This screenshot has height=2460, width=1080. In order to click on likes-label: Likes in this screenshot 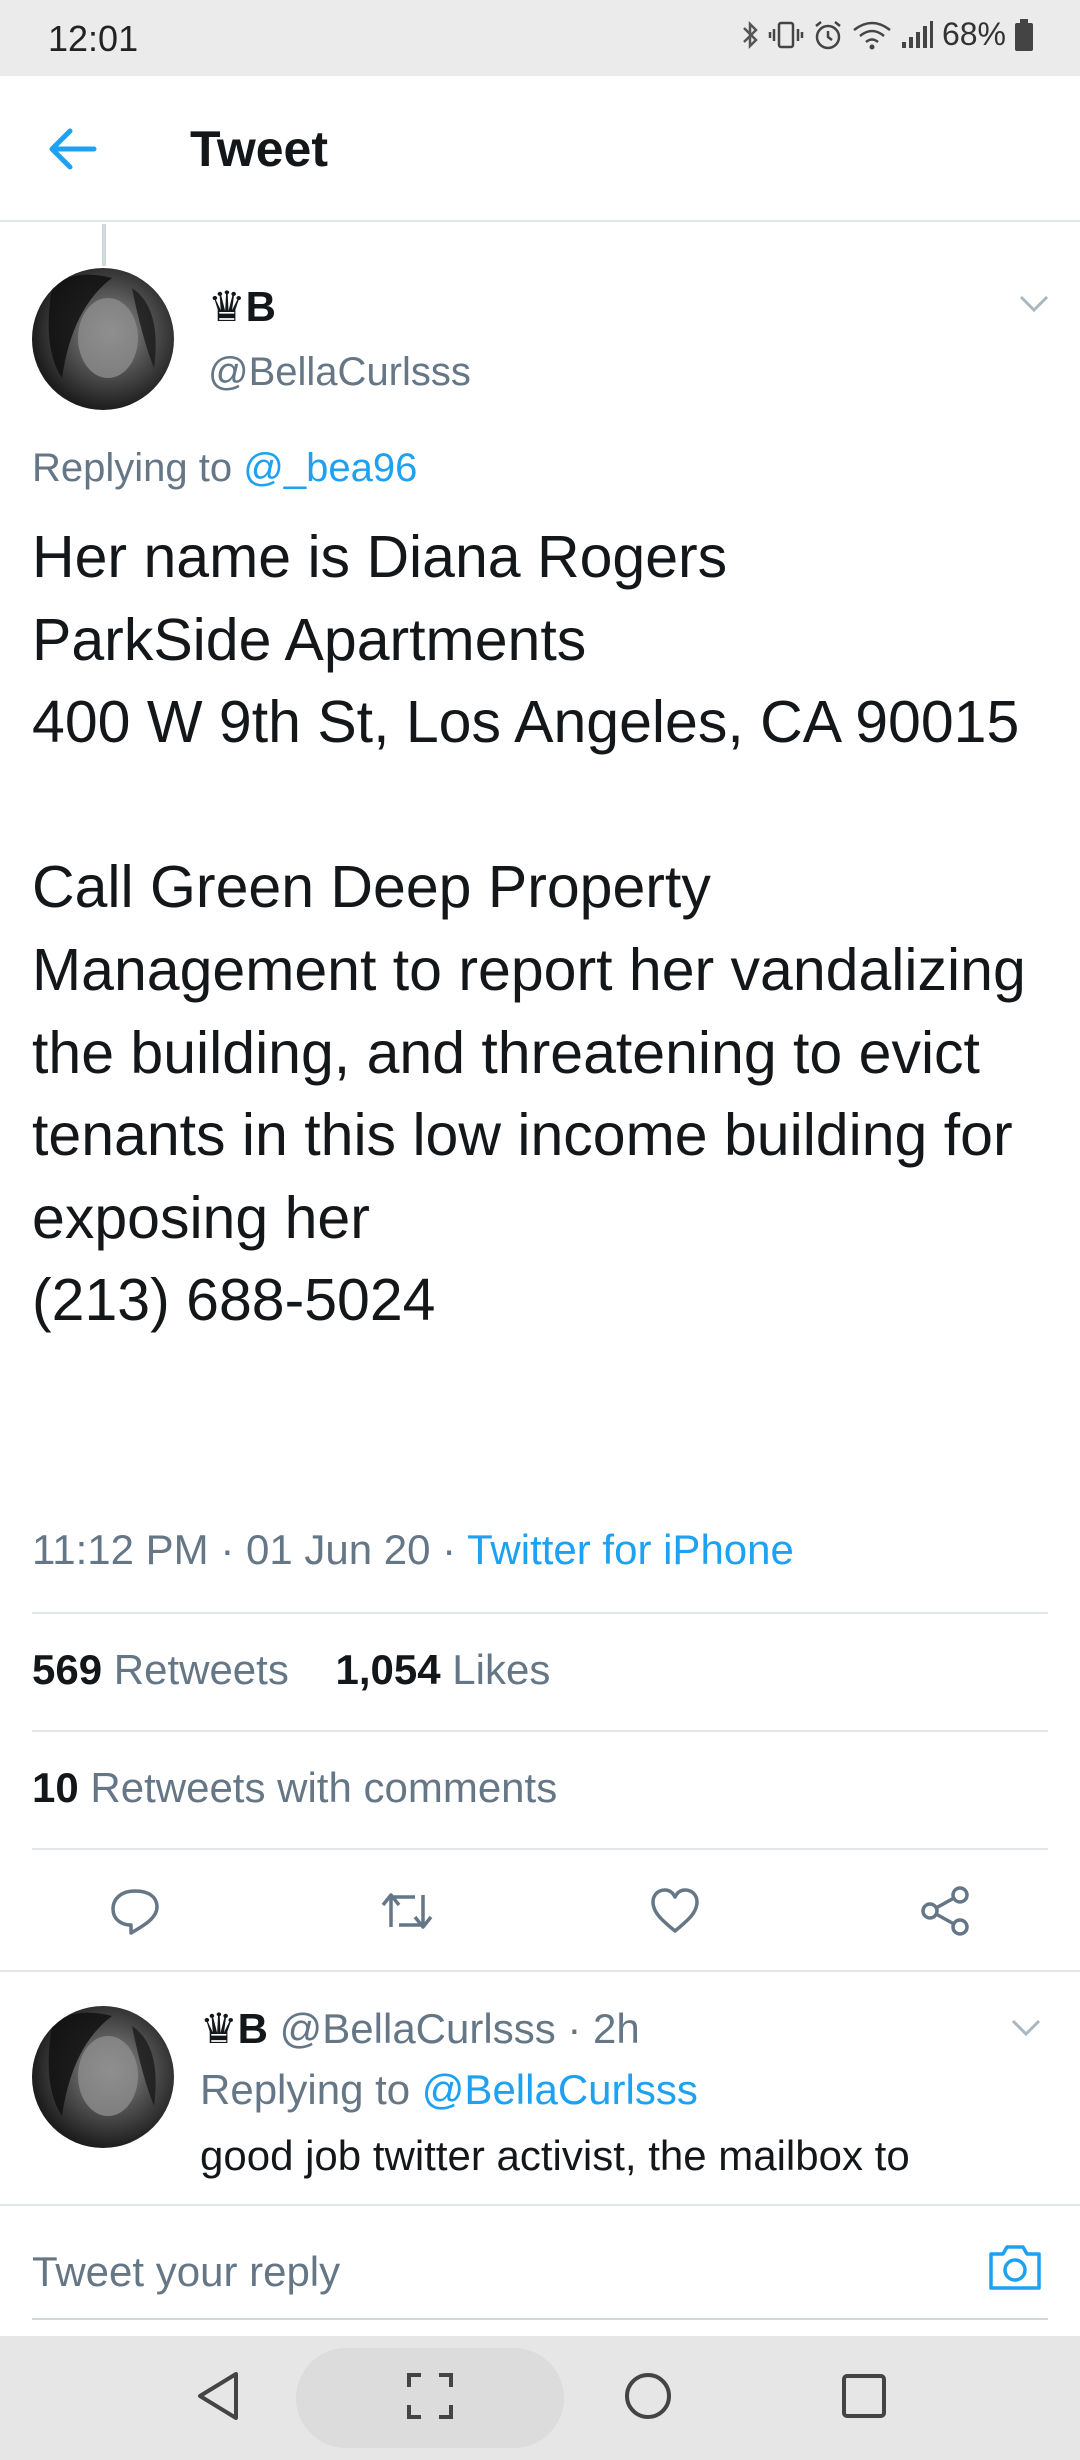, I will do `click(501, 1669)`.